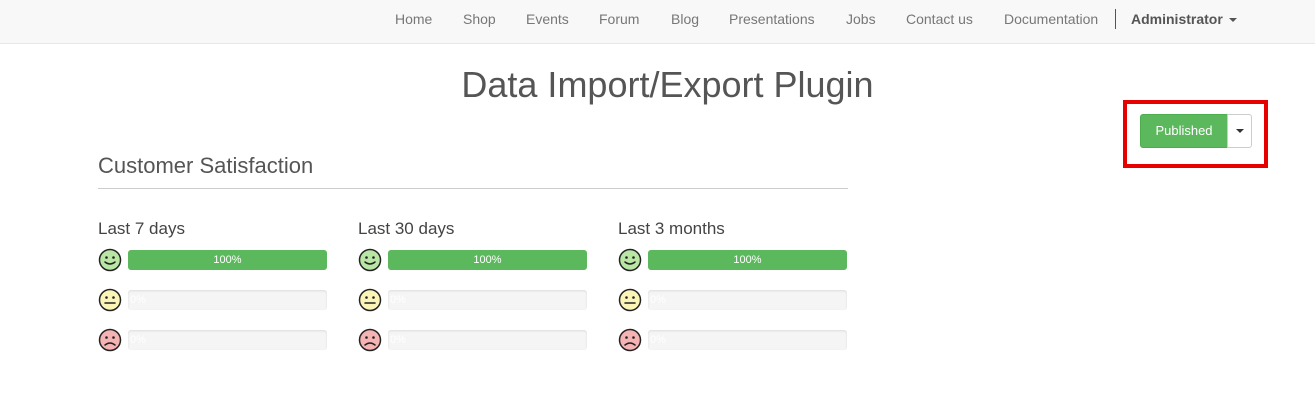 This screenshot has width=1315, height=401. Describe the element at coordinates (939, 22) in the screenshot. I see `nav-contact-link: Contact us` at that location.